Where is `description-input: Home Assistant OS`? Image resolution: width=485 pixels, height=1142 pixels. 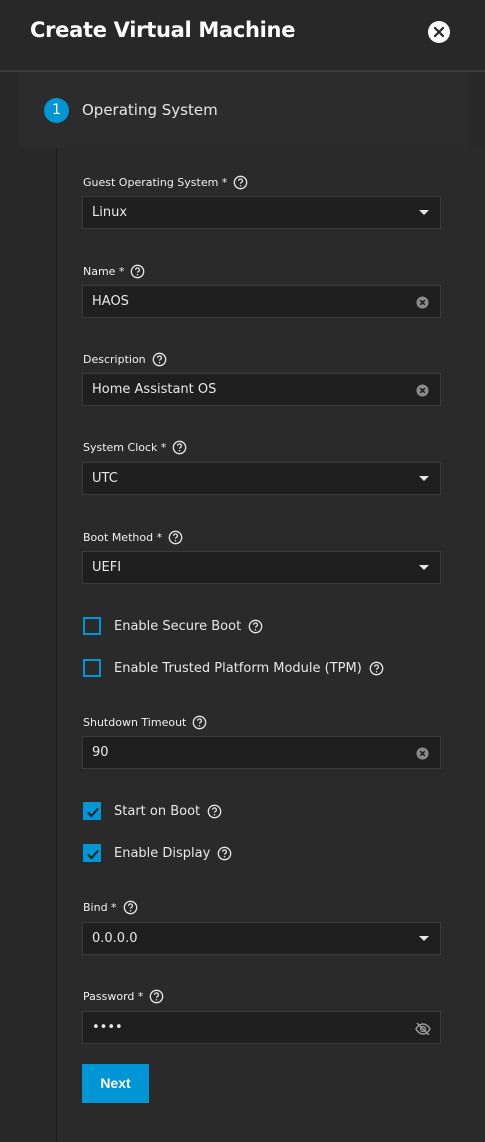 description-input: Home Assistant OS is located at coordinates (261, 389).